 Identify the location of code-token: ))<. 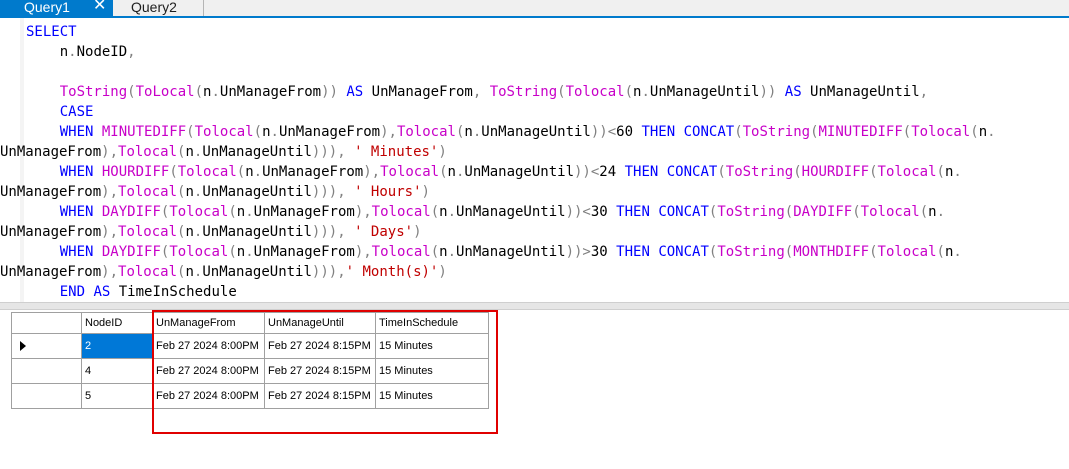
(587, 172).